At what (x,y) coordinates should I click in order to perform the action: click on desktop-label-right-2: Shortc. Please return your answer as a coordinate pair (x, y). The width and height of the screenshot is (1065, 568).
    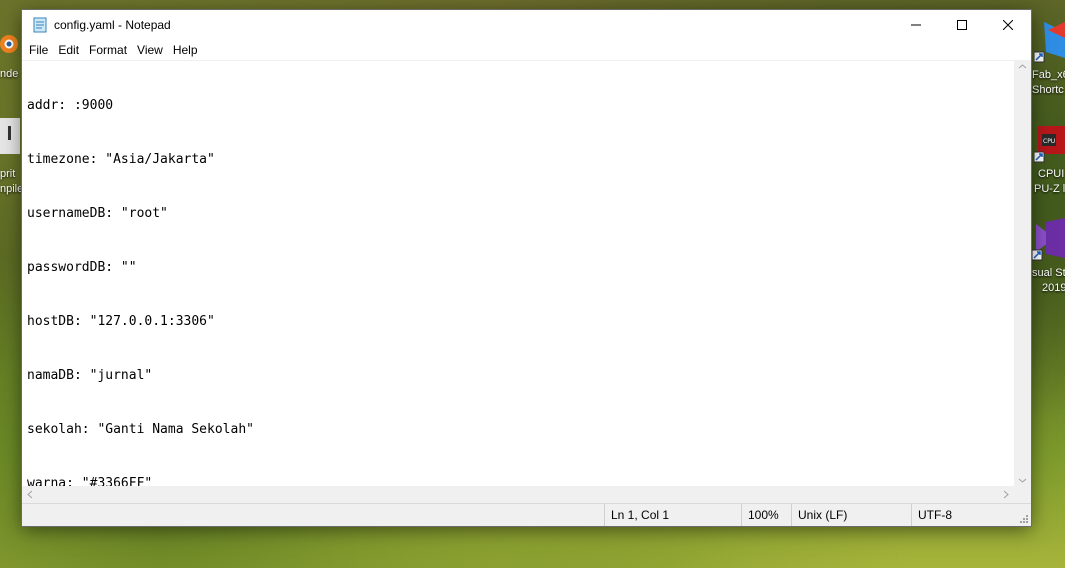
    Looking at the image, I should click on (1048, 90).